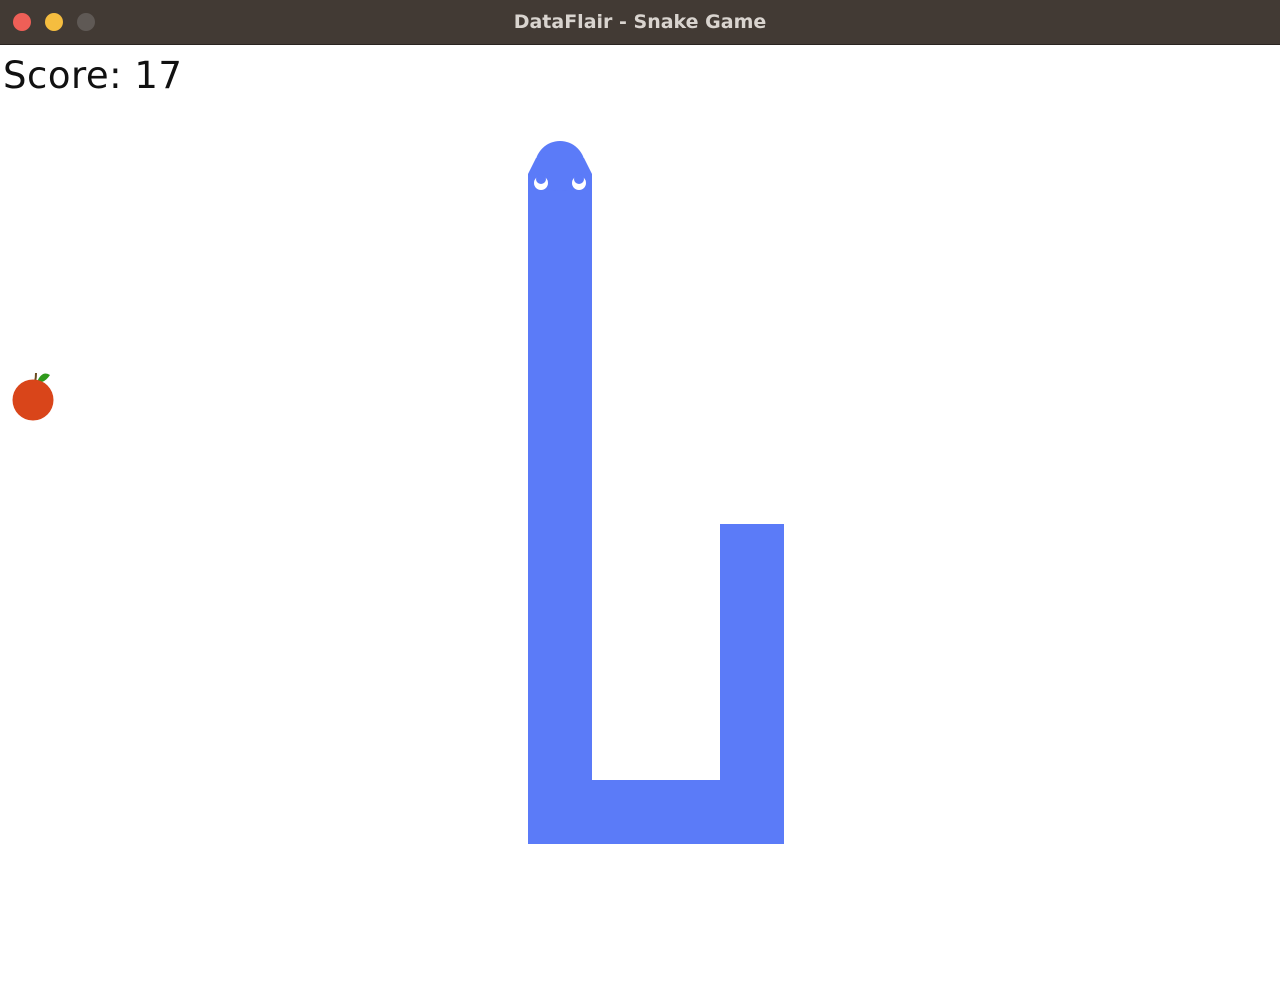  I want to click on title-bar: DataFlair - Snake Game, so click(640, 22).